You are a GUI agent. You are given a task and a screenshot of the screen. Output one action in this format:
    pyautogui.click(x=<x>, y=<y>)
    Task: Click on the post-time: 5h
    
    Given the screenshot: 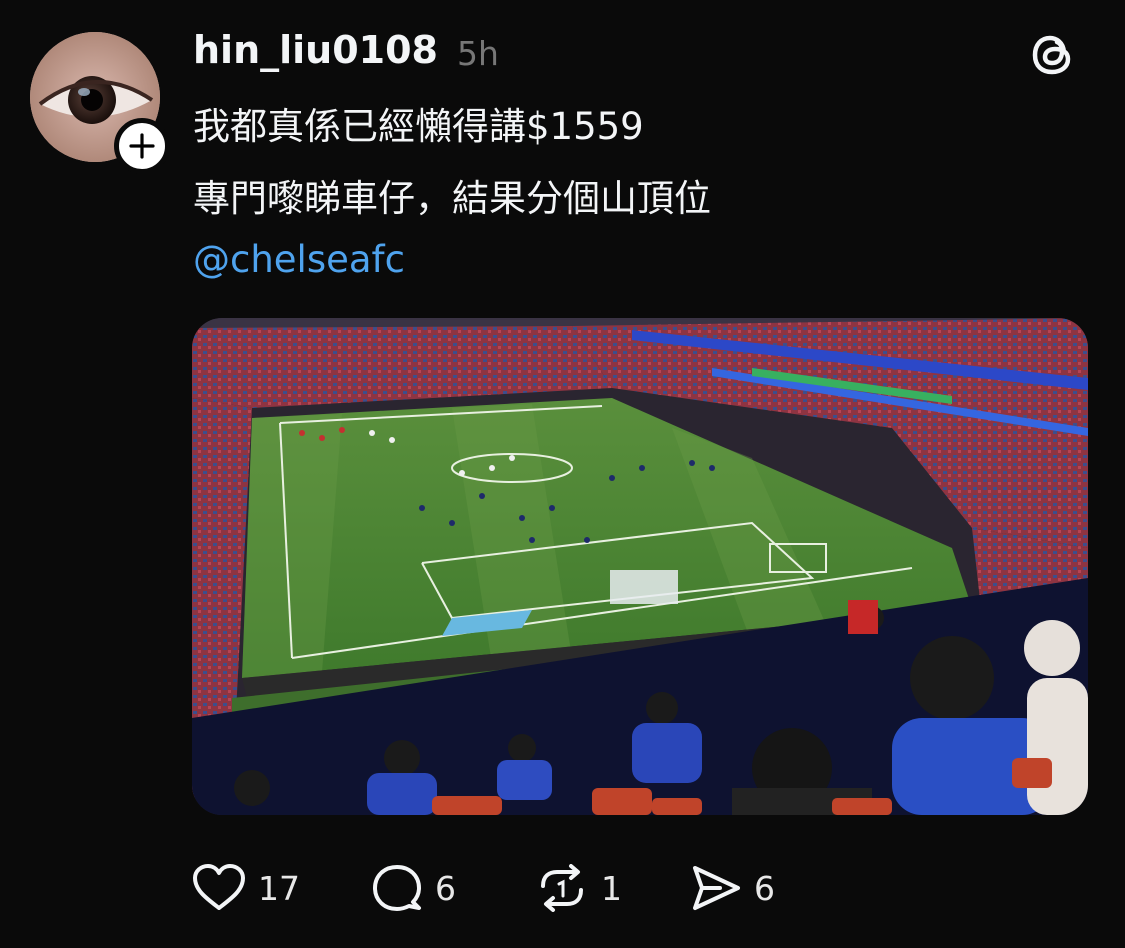 What is the action you would take?
    pyautogui.click(x=478, y=53)
    